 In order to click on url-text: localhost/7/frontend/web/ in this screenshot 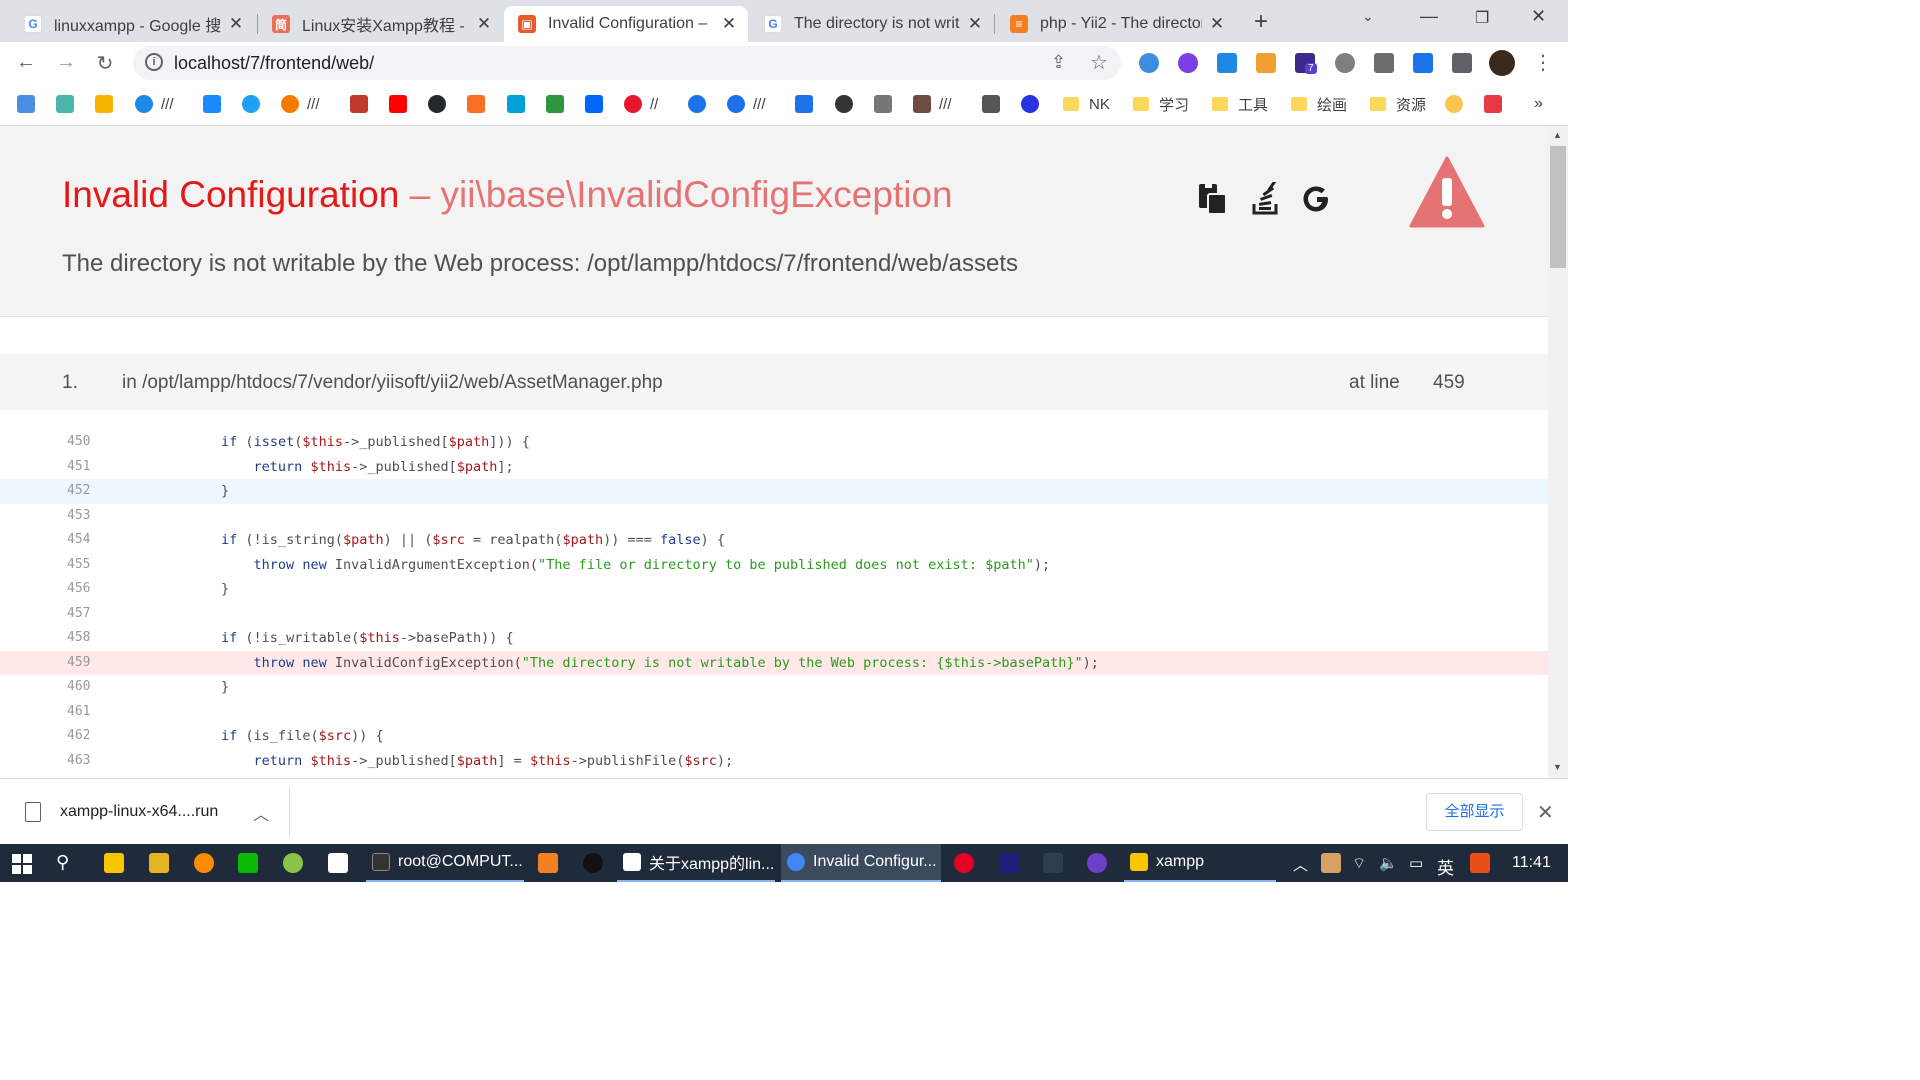, I will do `click(274, 63)`.